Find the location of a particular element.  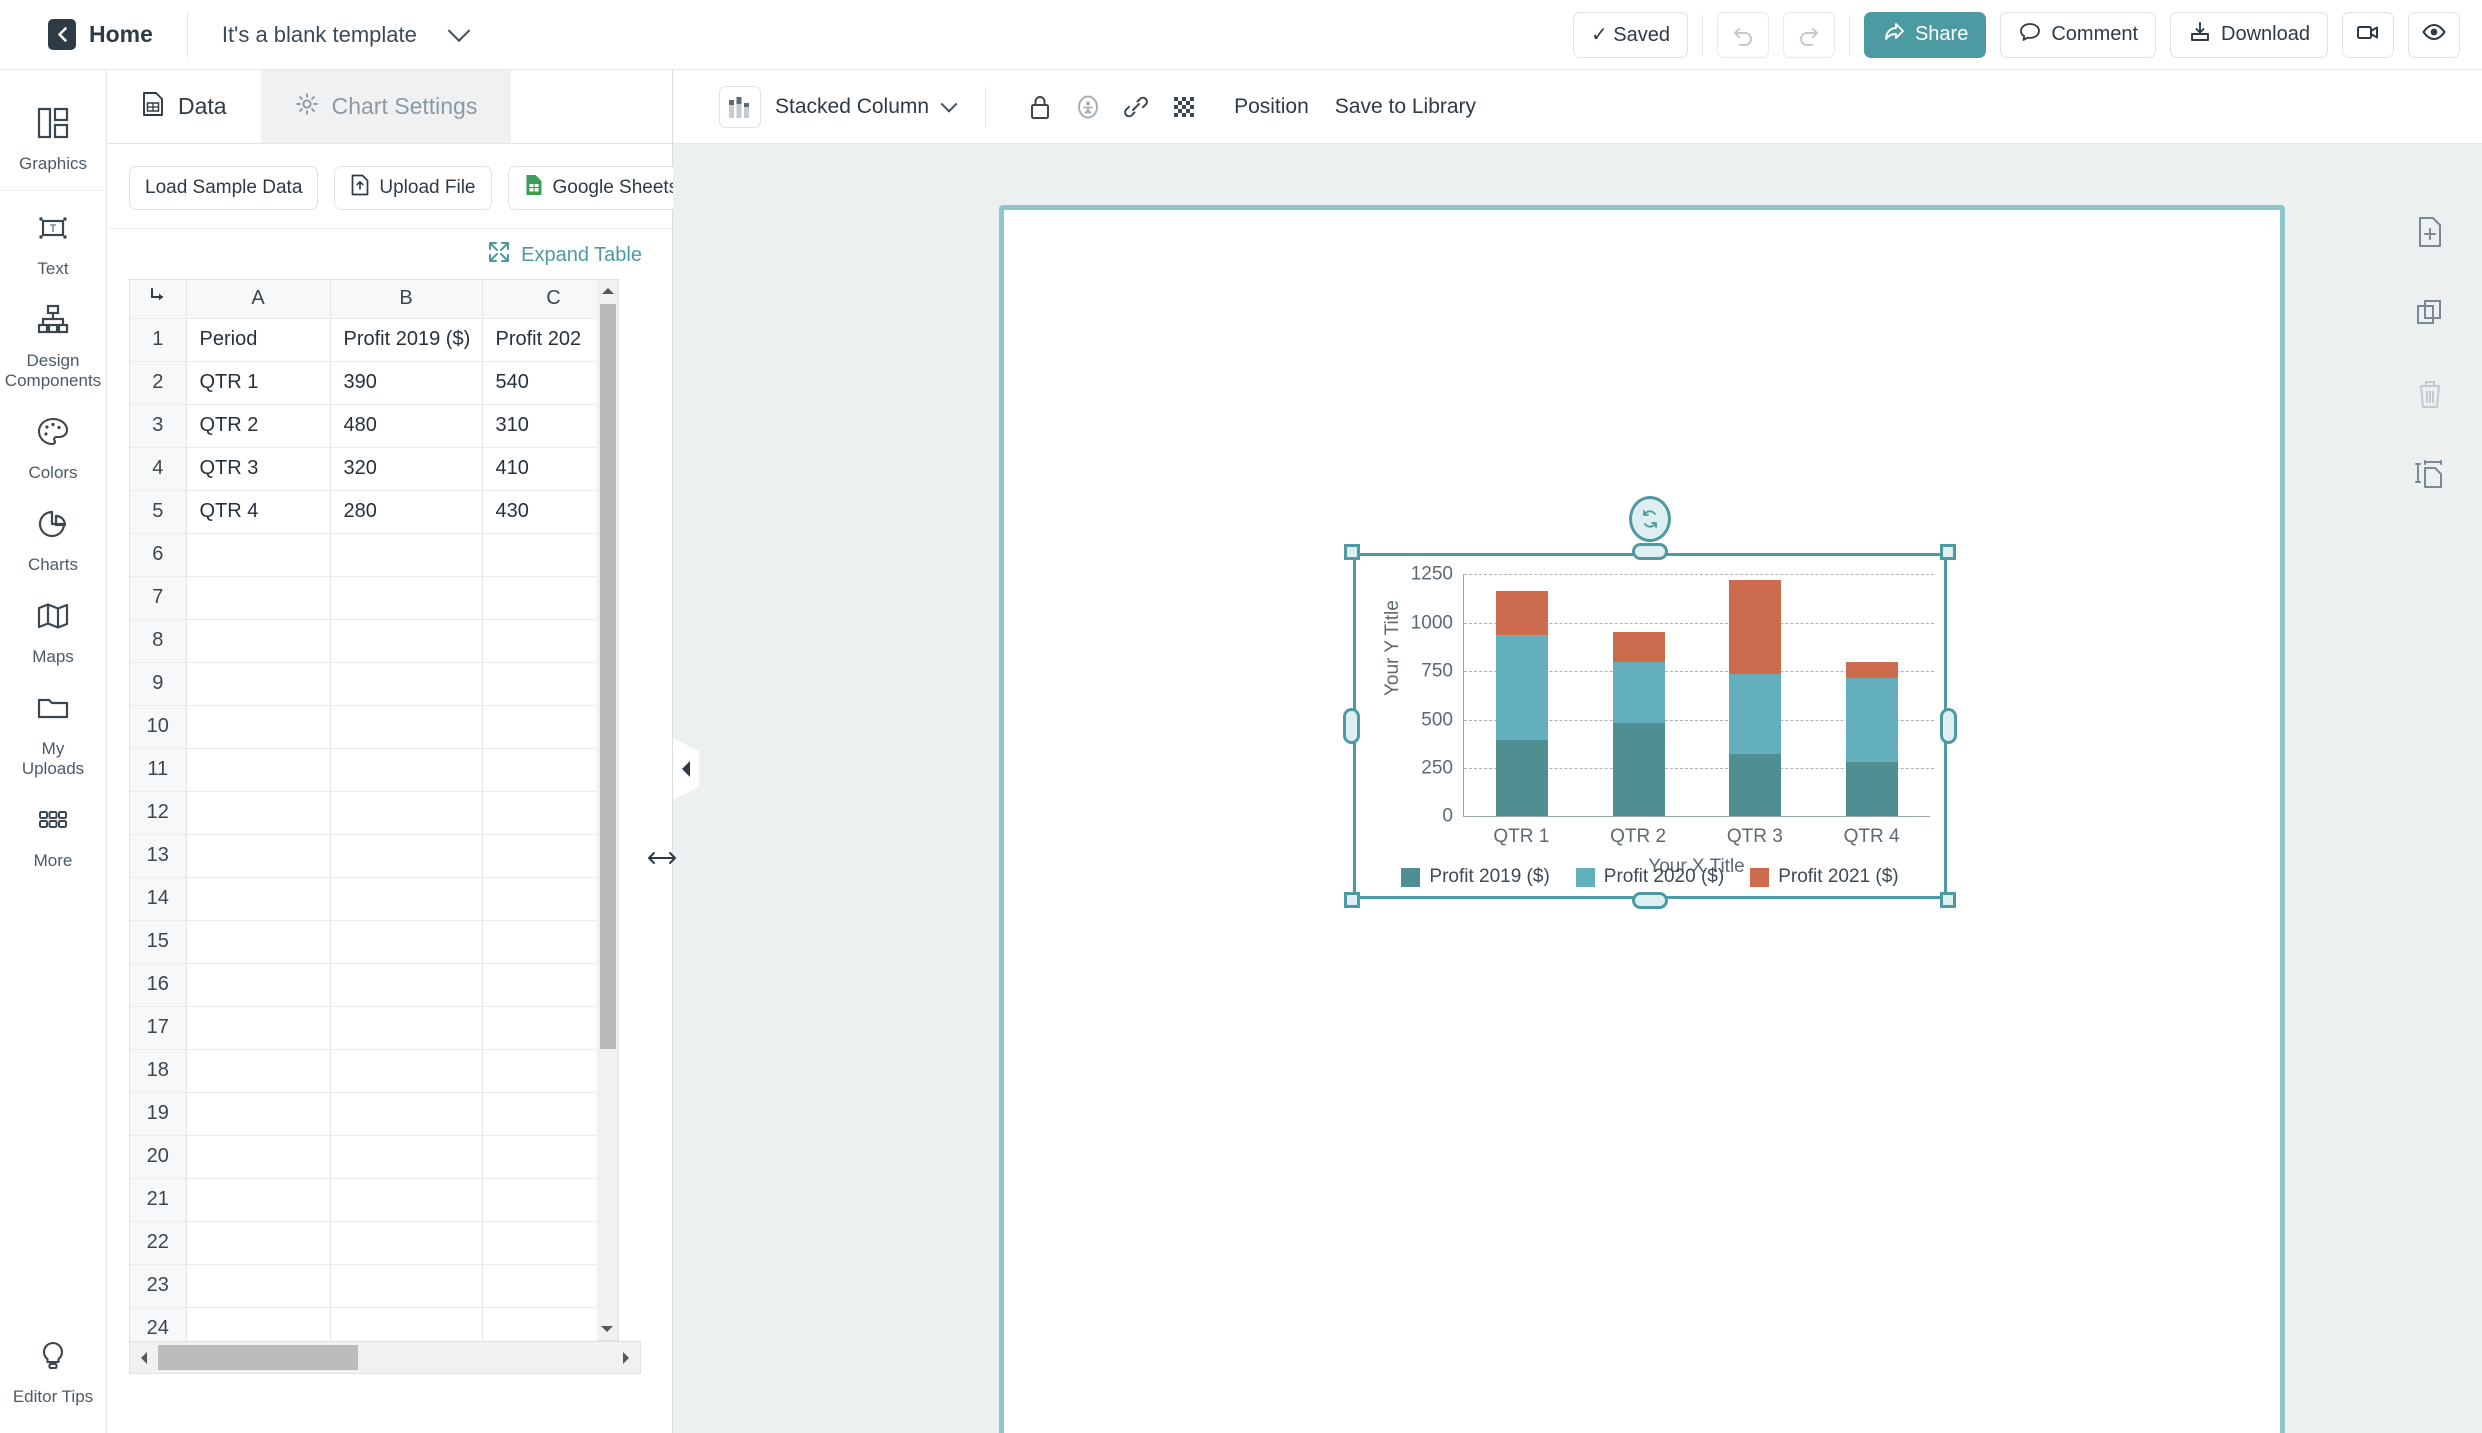

transparency-button is located at coordinates (1184, 107).